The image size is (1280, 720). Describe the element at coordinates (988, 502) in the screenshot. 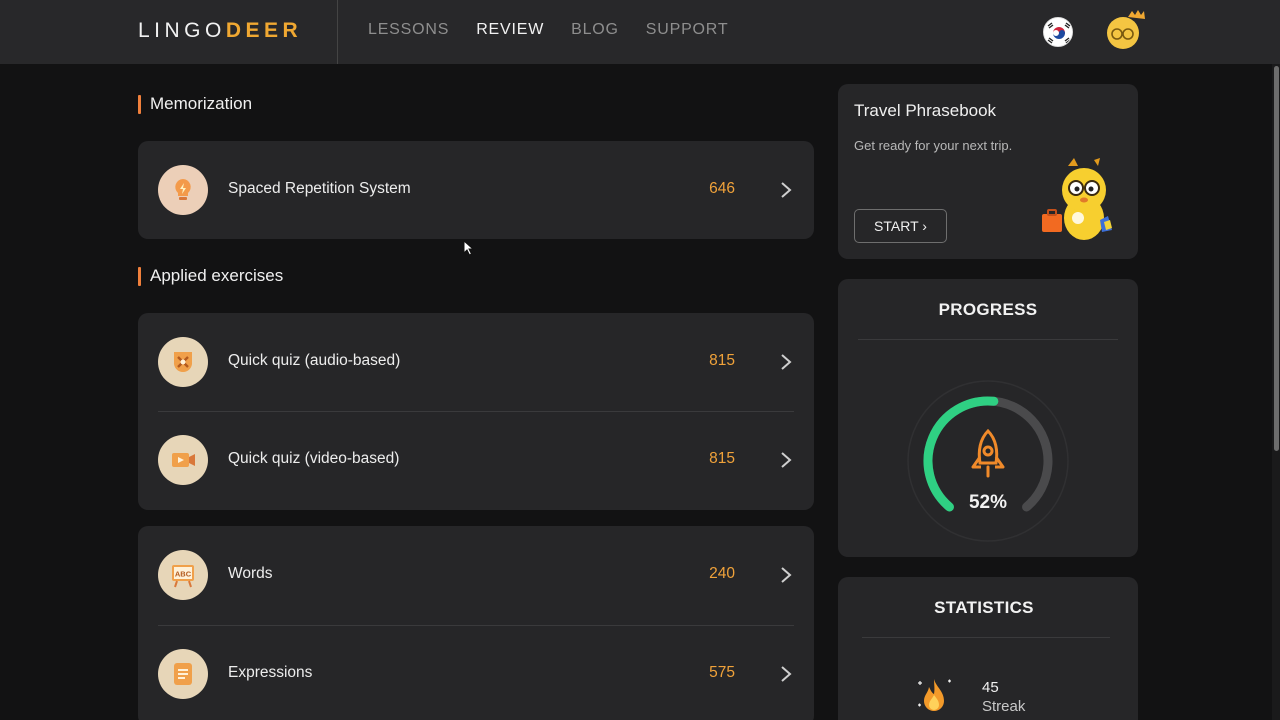

I see `progress-percent: 52%` at that location.